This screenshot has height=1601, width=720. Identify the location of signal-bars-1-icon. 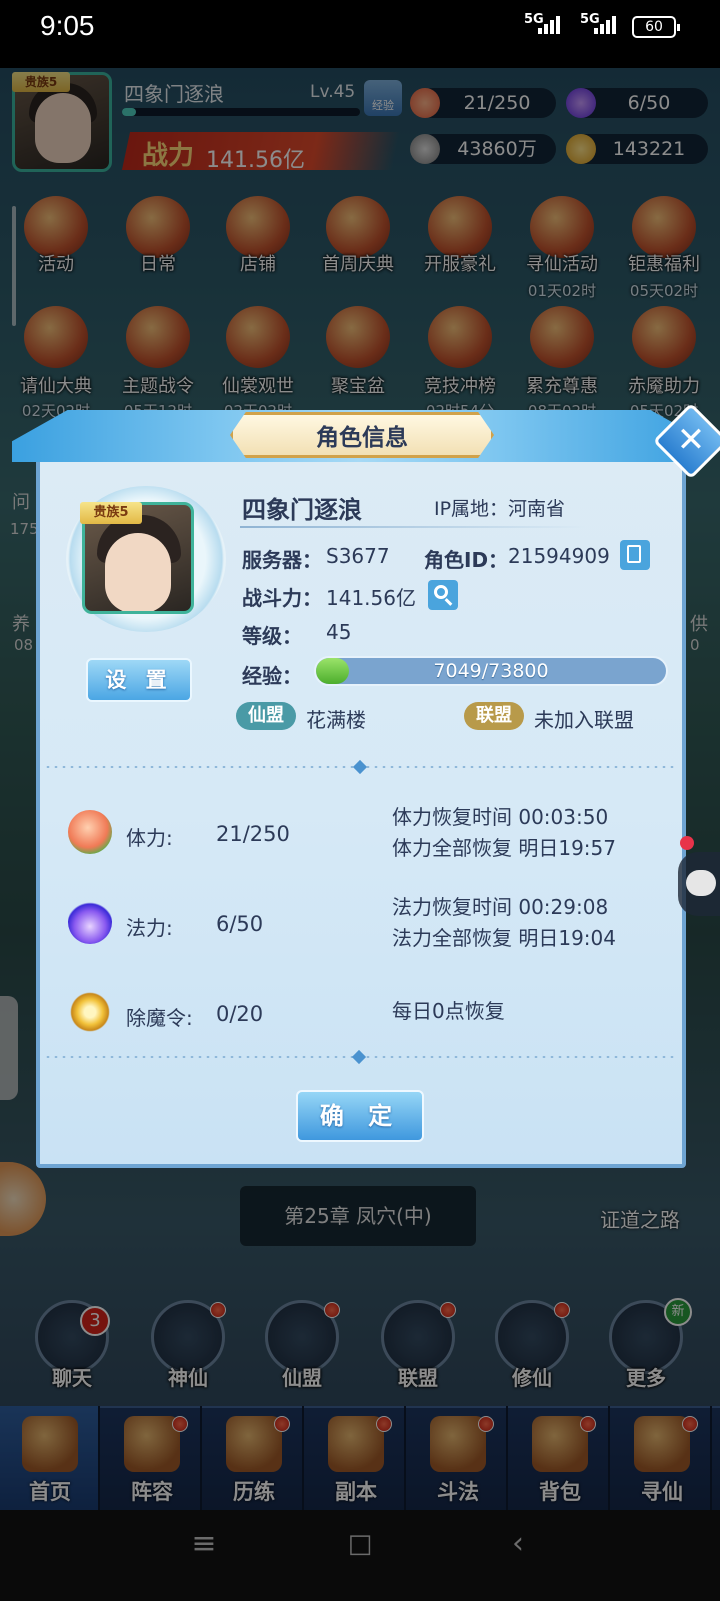
(551, 24).